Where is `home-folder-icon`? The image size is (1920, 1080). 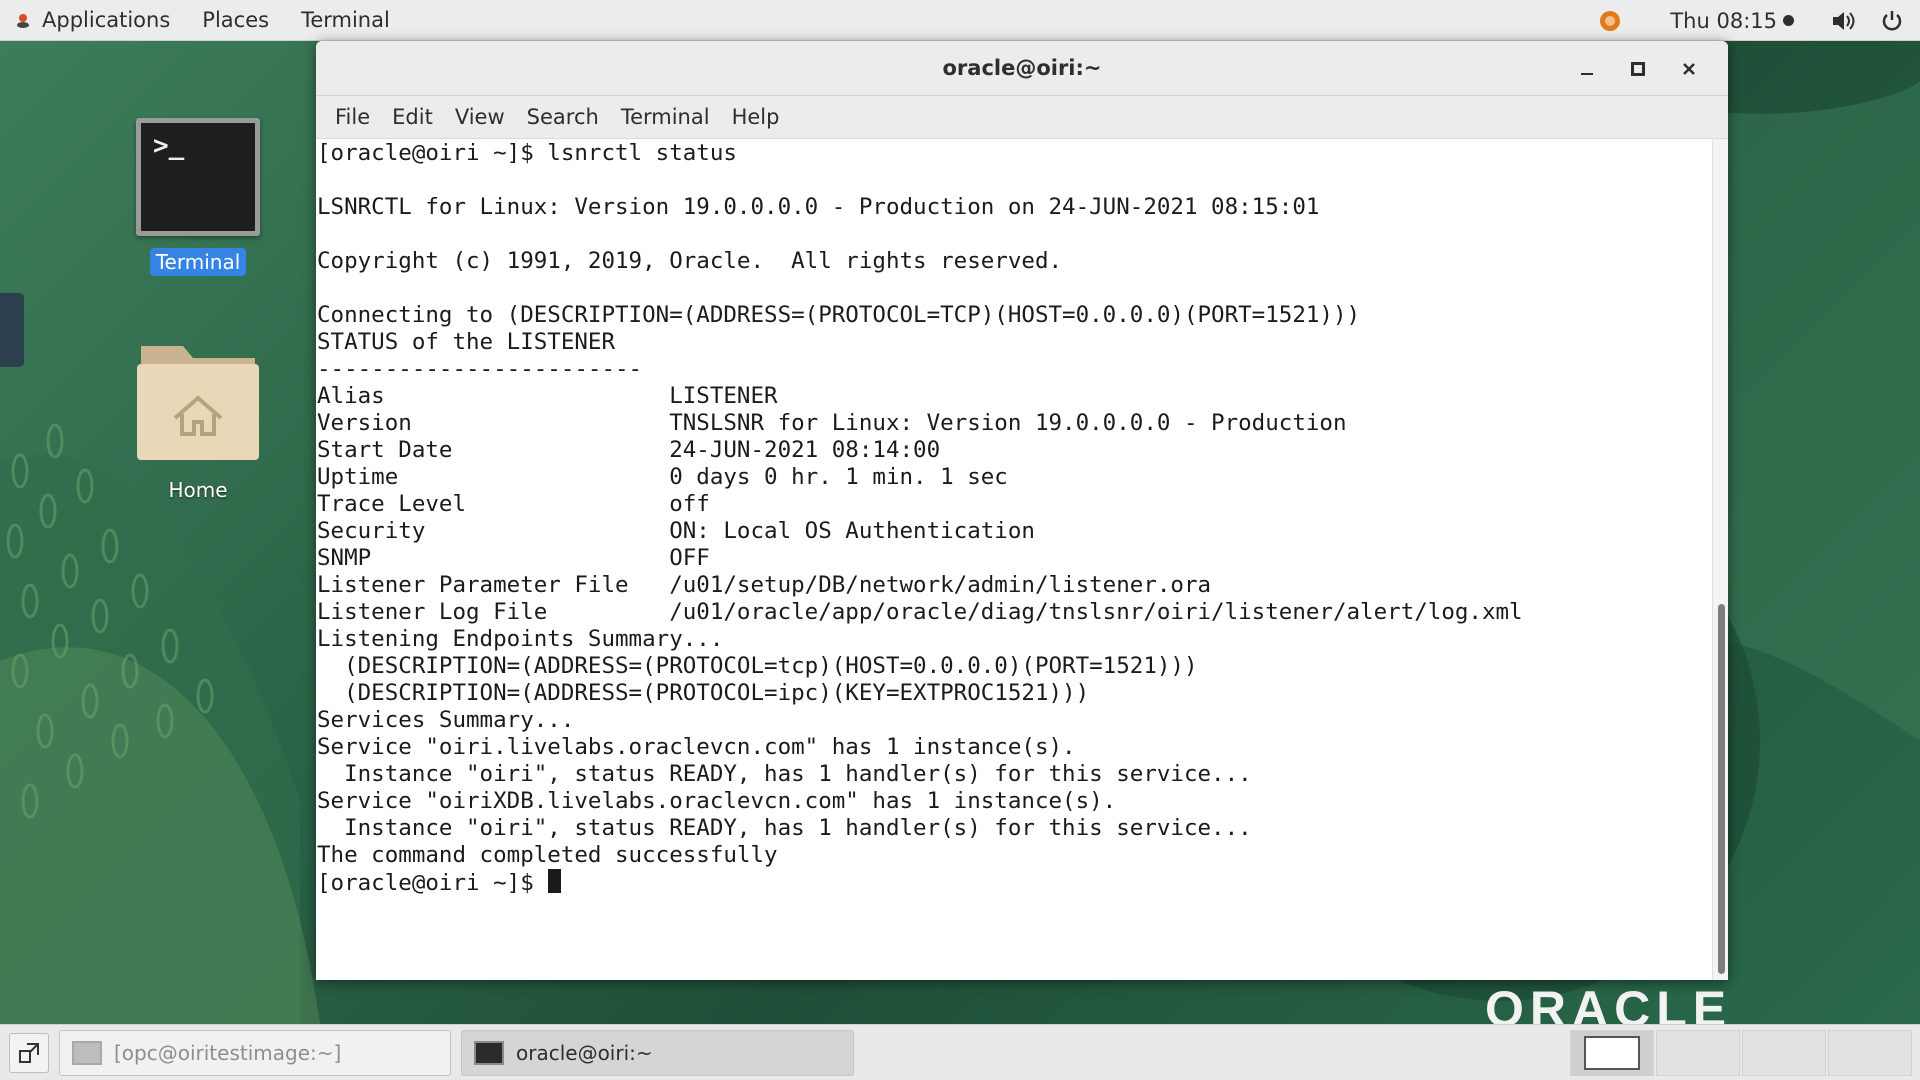
home-folder-icon is located at coordinates (198, 403).